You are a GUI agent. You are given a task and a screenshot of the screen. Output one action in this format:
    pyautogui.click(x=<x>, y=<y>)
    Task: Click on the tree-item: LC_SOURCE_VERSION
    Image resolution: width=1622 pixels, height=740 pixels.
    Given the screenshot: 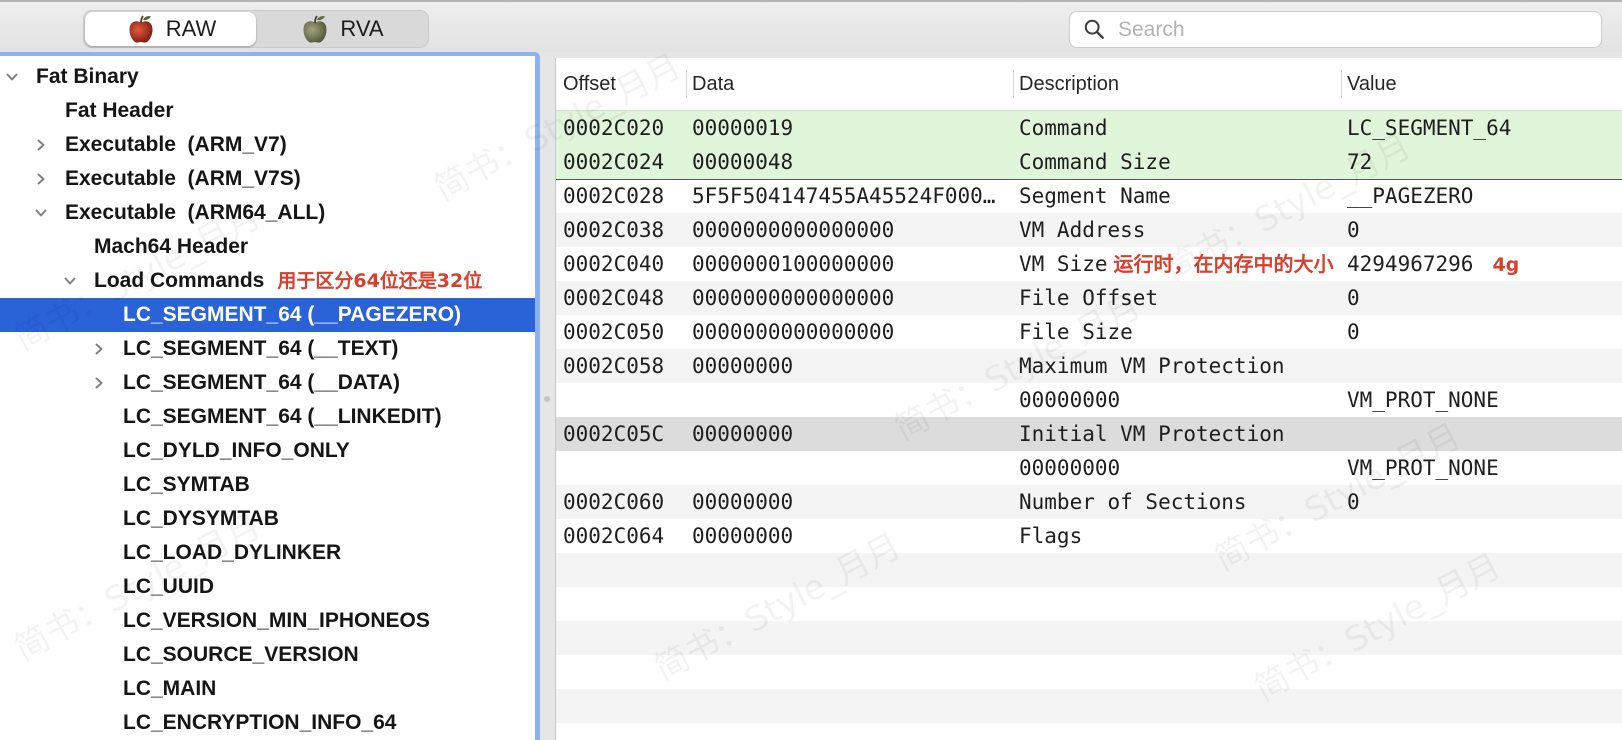 What is the action you would take?
    pyautogui.click(x=267, y=655)
    